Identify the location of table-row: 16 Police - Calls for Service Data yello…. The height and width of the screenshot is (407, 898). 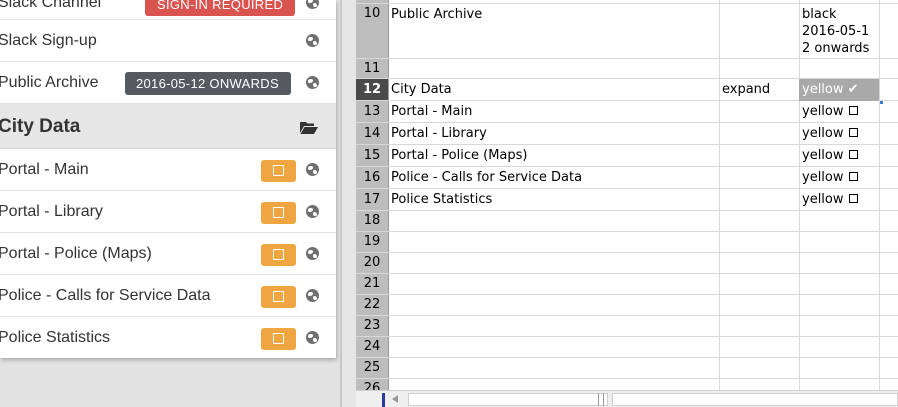
(627, 178).